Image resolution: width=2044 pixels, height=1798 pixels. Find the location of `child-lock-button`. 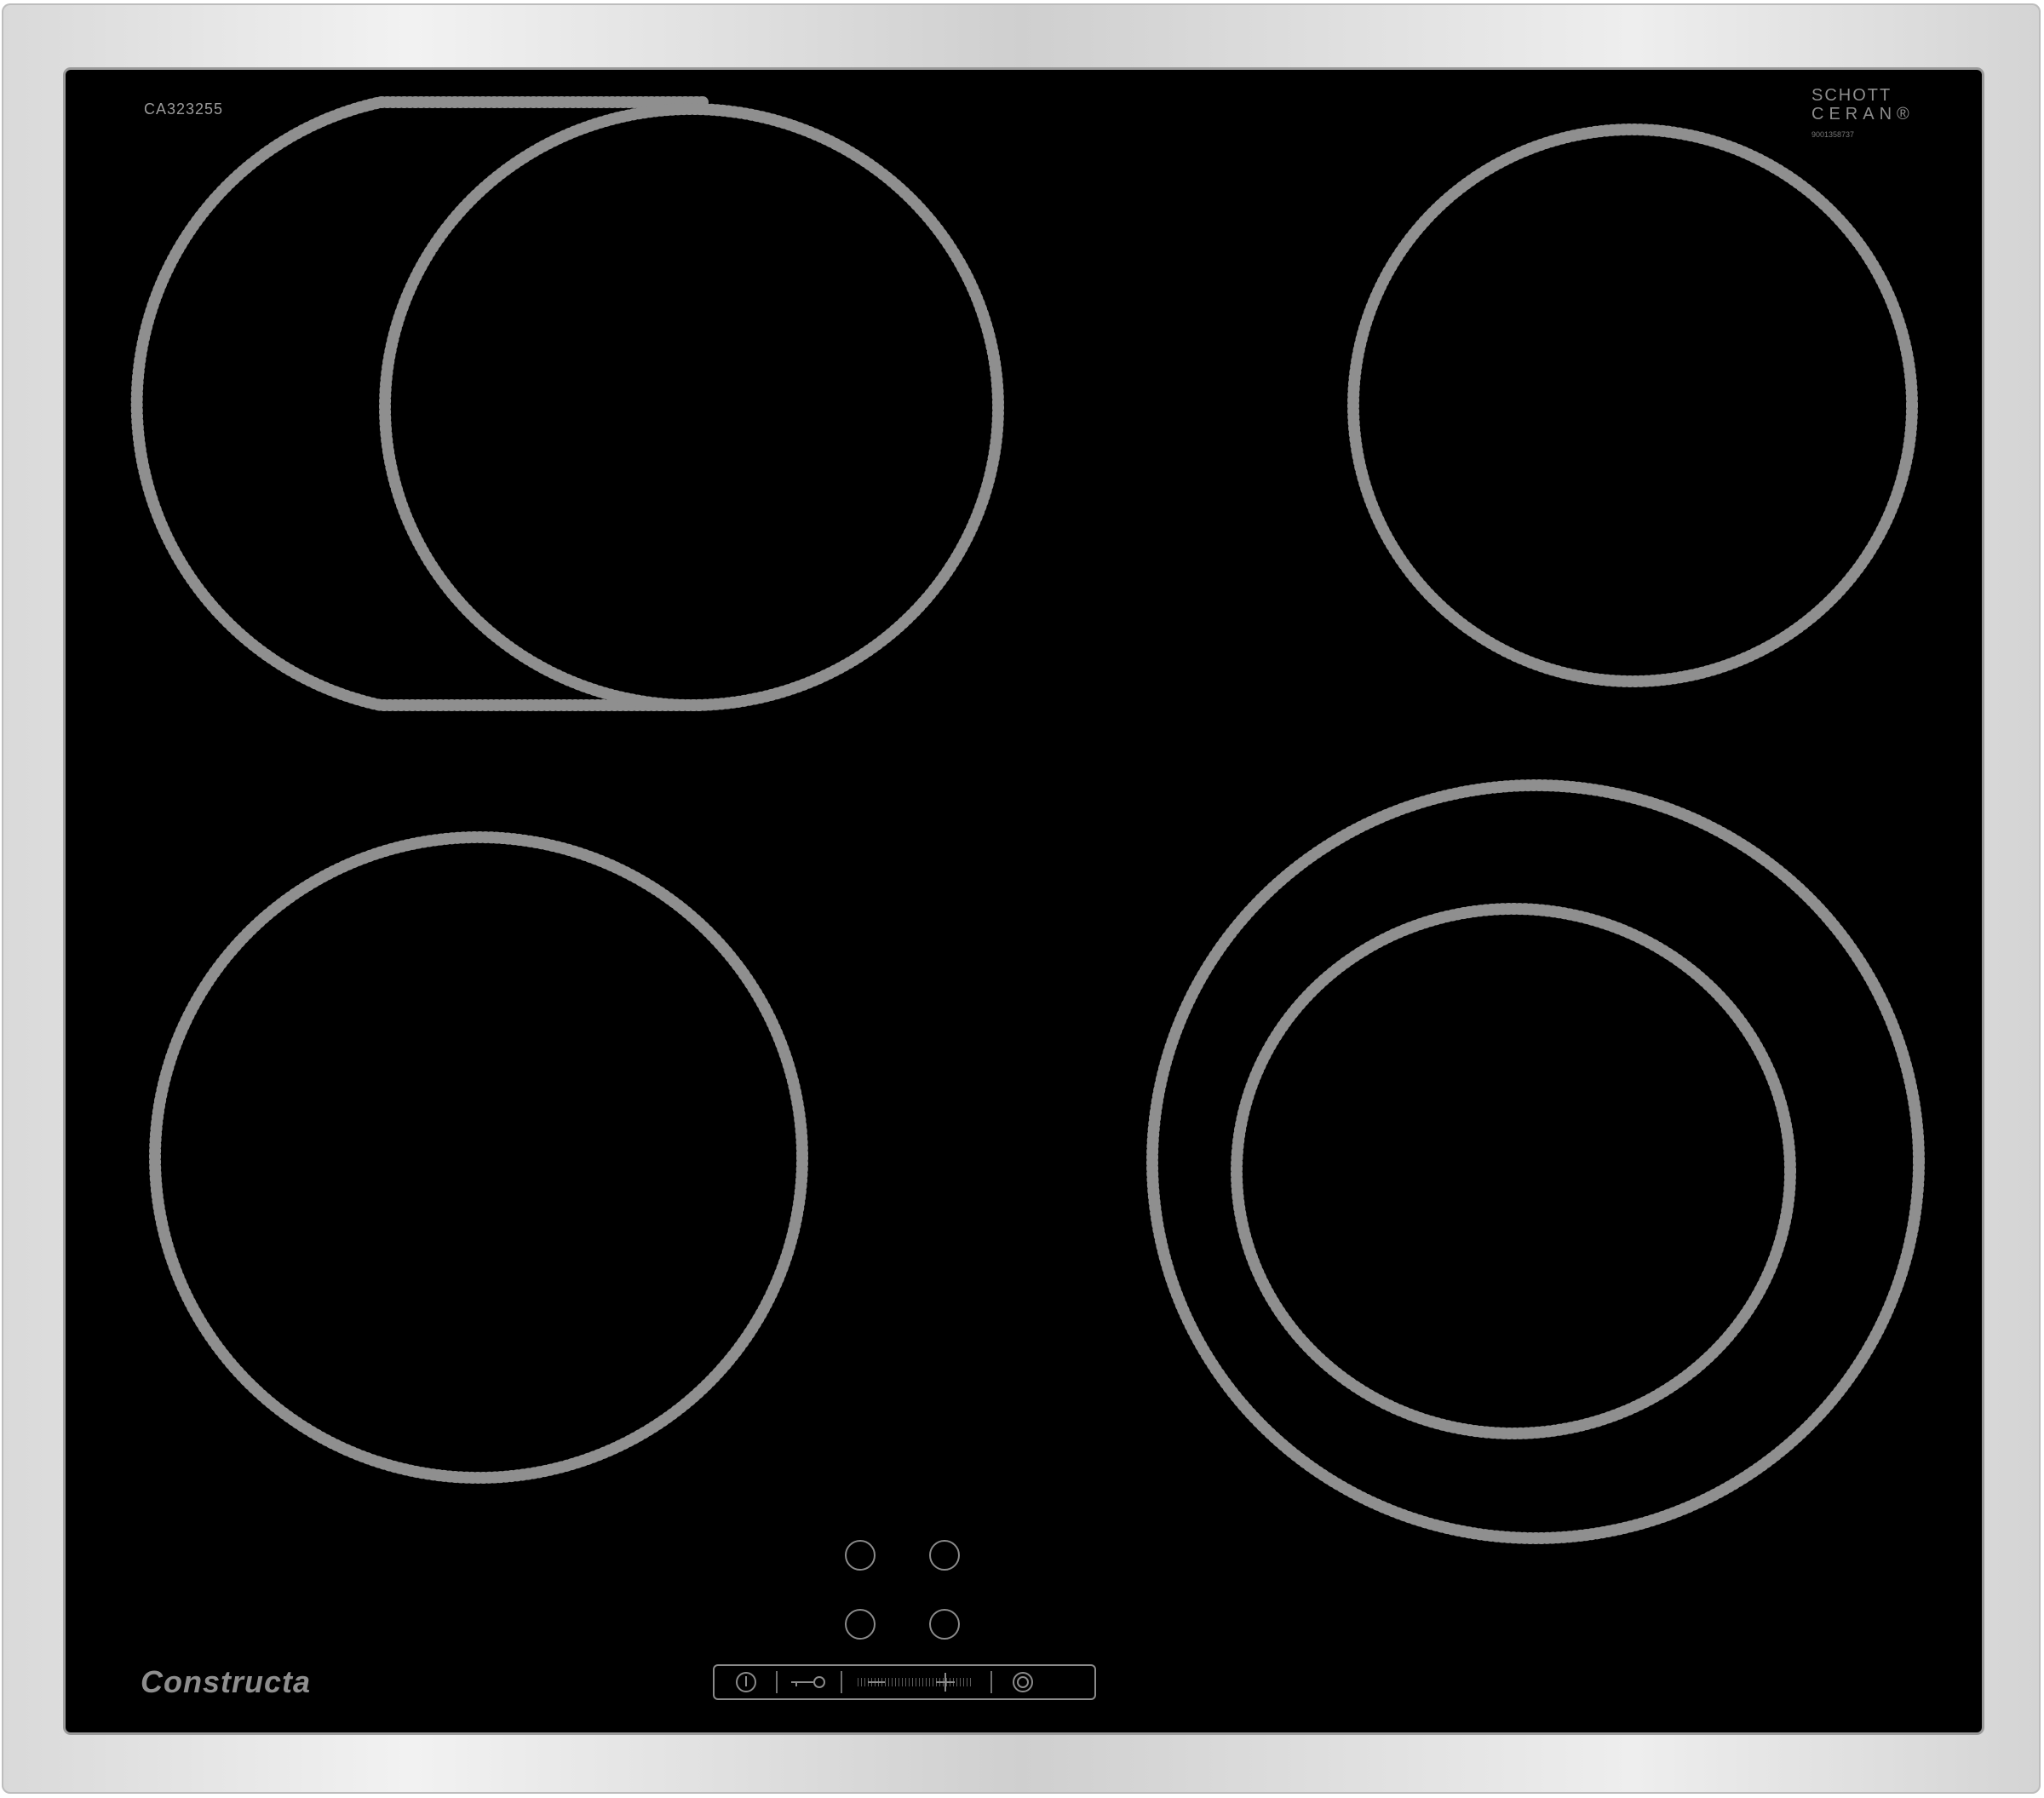

child-lock-button is located at coordinates (808, 1682).